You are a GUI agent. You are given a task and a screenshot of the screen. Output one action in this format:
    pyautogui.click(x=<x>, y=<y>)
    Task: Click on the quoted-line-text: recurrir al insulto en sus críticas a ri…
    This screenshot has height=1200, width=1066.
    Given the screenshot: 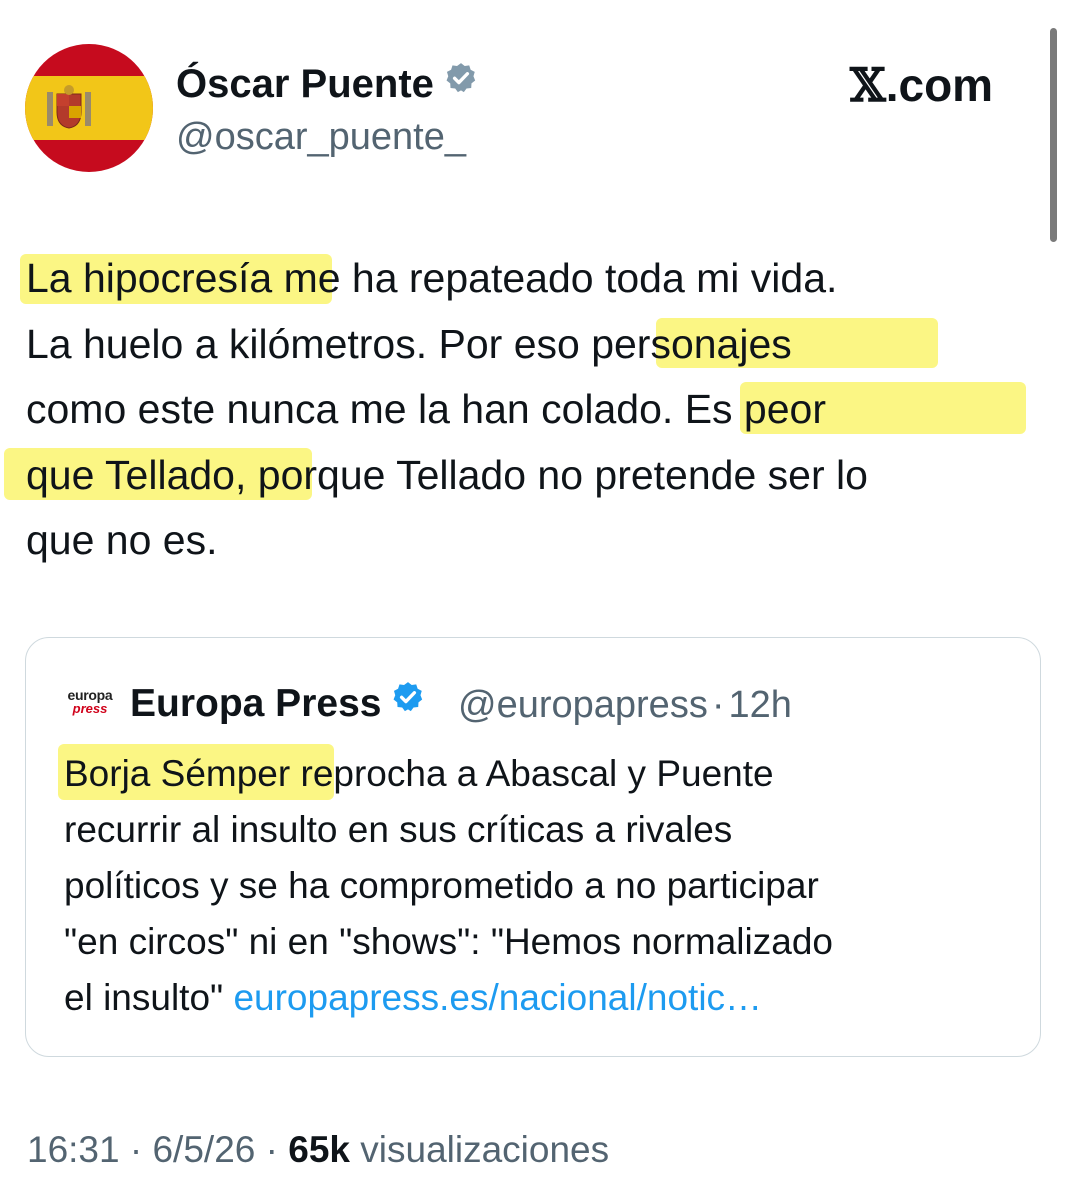 What is the action you would take?
    pyautogui.click(x=398, y=829)
    